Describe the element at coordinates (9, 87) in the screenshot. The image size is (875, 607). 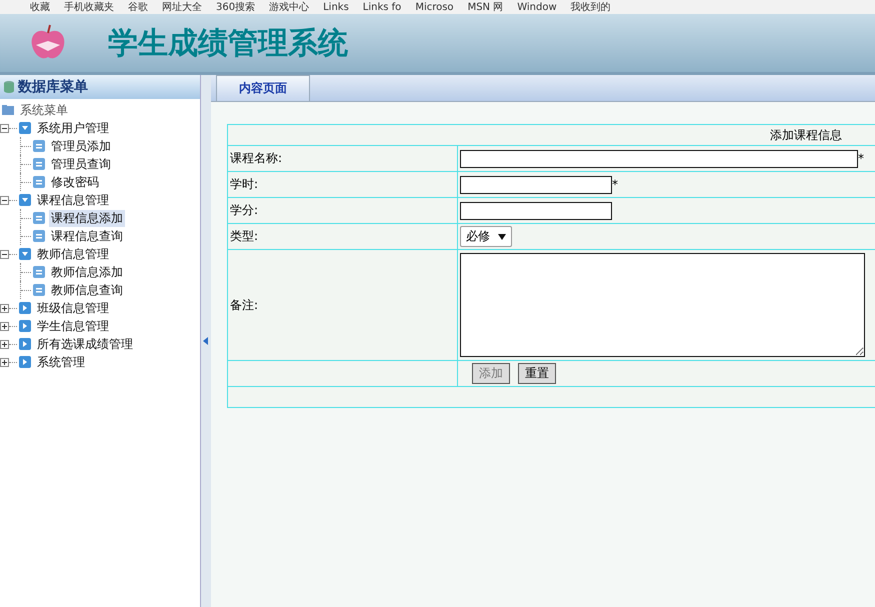
I see `database-icon` at that location.